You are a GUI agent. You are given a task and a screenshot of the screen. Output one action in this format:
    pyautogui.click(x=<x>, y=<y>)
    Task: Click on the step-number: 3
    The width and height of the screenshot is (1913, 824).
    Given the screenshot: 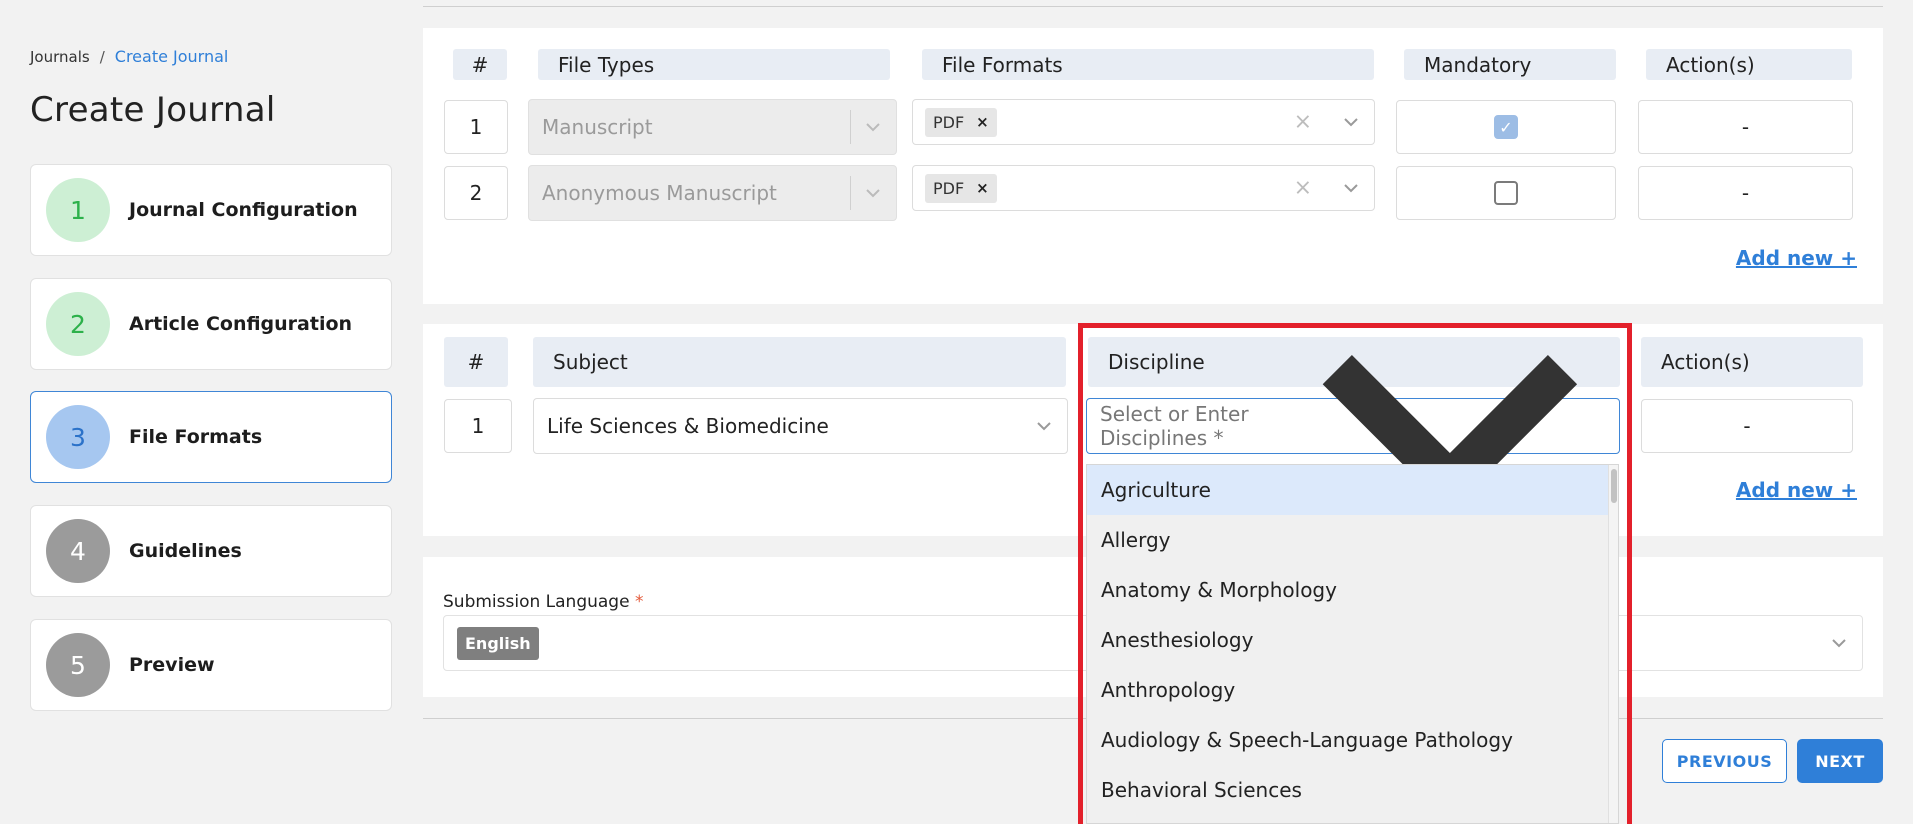 What is the action you would take?
    pyautogui.click(x=78, y=437)
    